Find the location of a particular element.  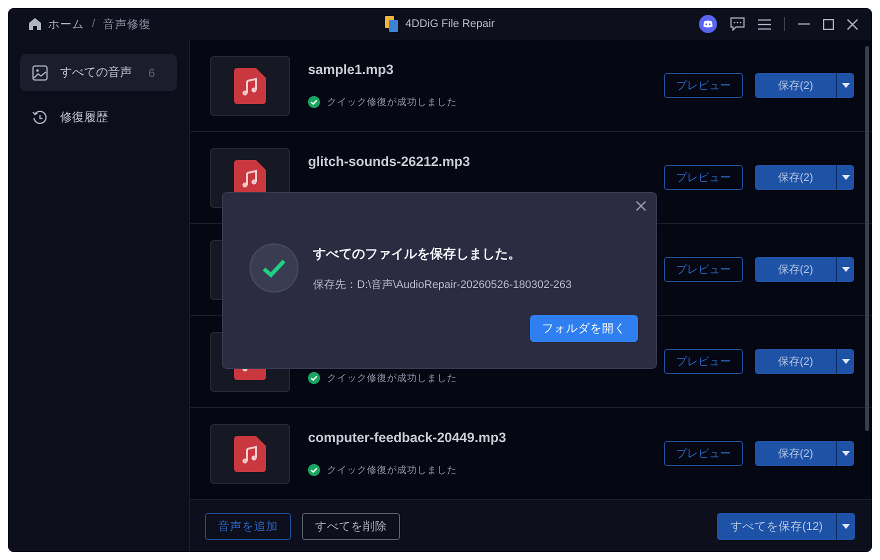

delete-all-button: すべてを削除 is located at coordinates (351, 526).